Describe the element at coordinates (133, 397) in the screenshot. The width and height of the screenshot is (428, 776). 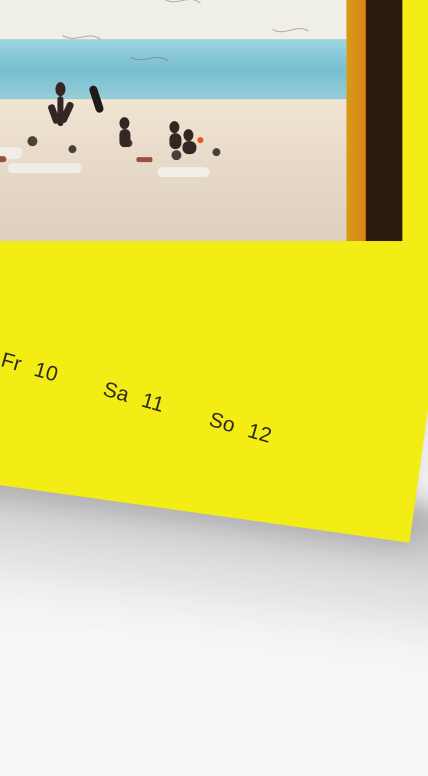
I see `date-item-saturday: Sa 11` at that location.